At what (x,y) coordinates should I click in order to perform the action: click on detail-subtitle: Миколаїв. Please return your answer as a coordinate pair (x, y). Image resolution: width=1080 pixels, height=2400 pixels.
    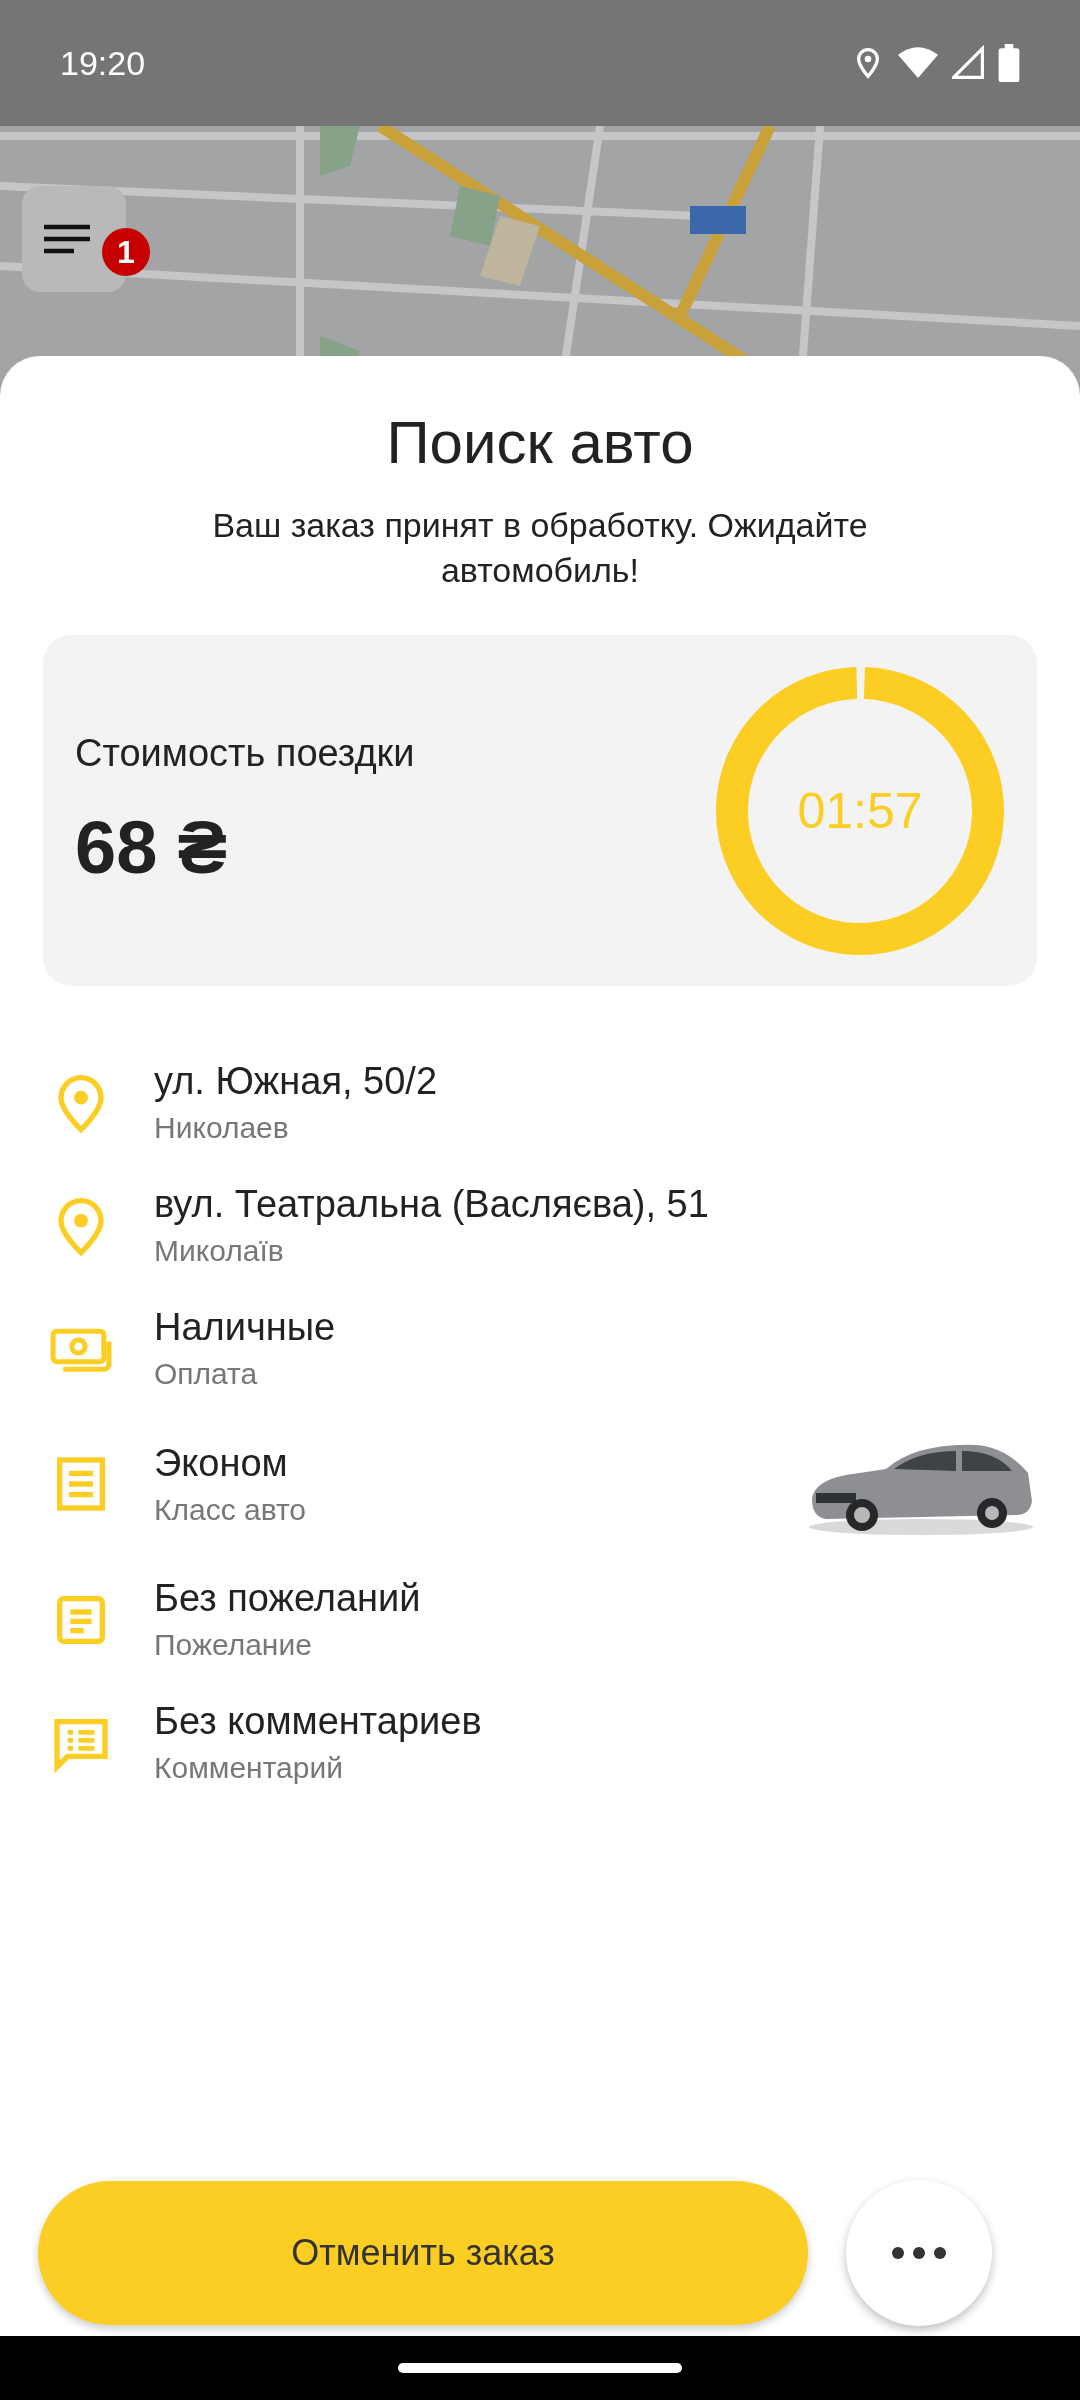
    Looking at the image, I should click on (219, 1251).